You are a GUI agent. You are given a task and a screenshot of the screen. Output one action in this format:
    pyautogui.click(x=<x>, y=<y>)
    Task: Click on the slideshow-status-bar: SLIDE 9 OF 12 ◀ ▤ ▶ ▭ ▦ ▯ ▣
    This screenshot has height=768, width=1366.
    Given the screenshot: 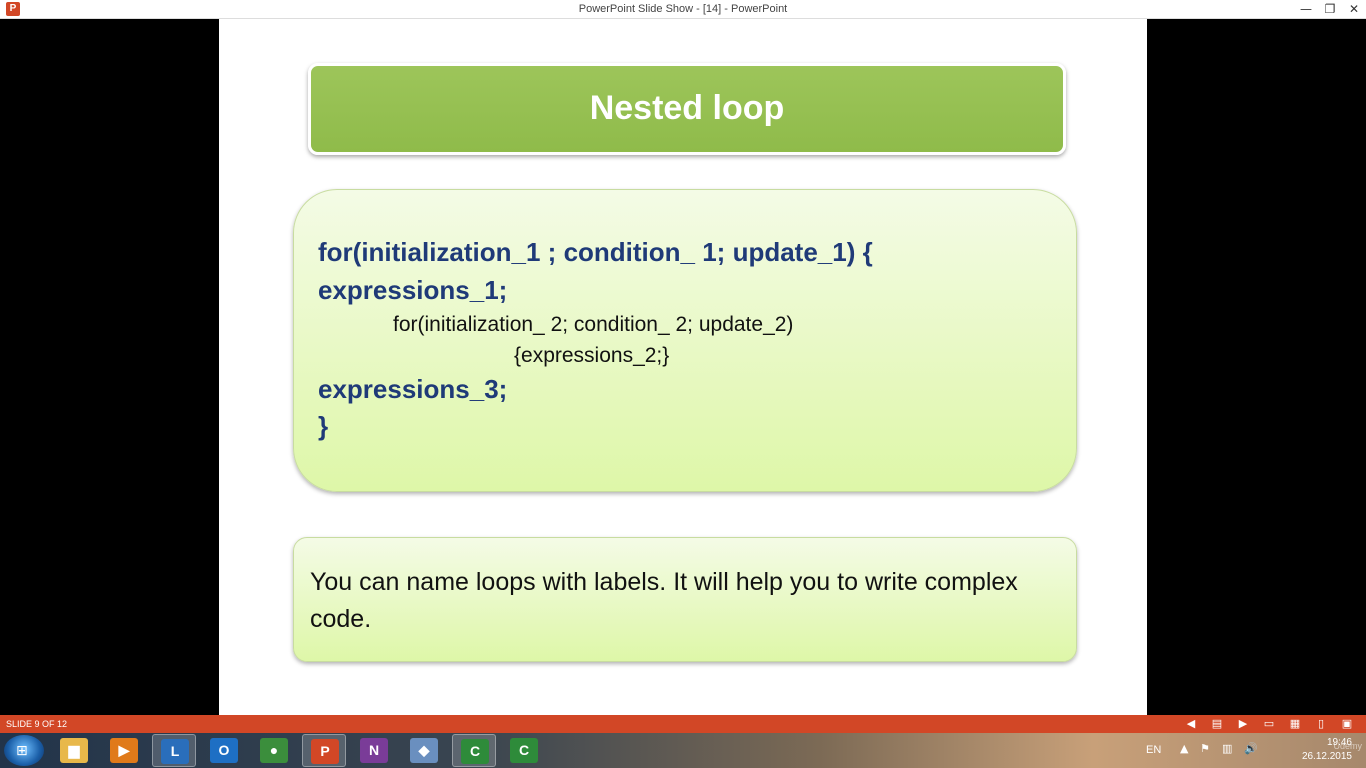 What is the action you would take?
    pyautogui.click(x=683, y=724)
    